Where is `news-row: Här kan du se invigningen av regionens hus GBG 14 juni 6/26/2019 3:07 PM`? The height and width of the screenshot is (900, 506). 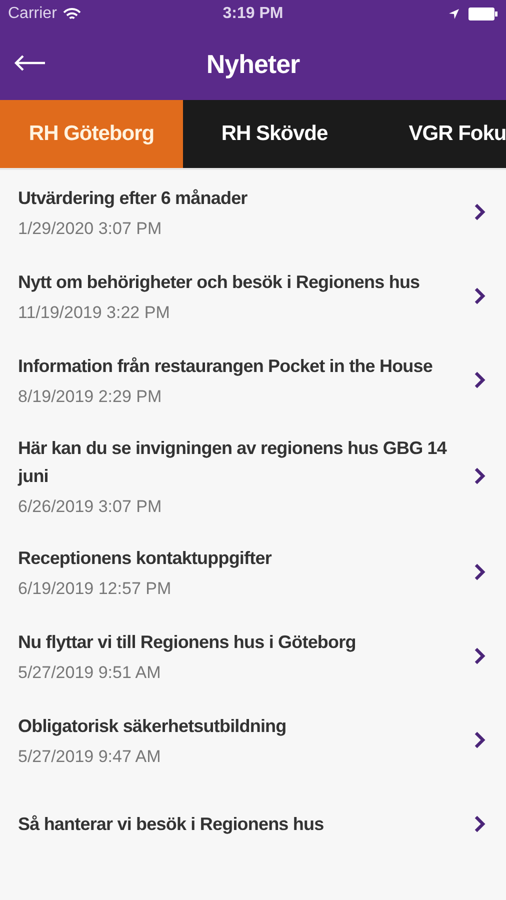 news-row: Här kan du se invigningen av regionens hus GBG 14 juni 6/26/2019 3:07 PM is located at coordinates (253, 476).